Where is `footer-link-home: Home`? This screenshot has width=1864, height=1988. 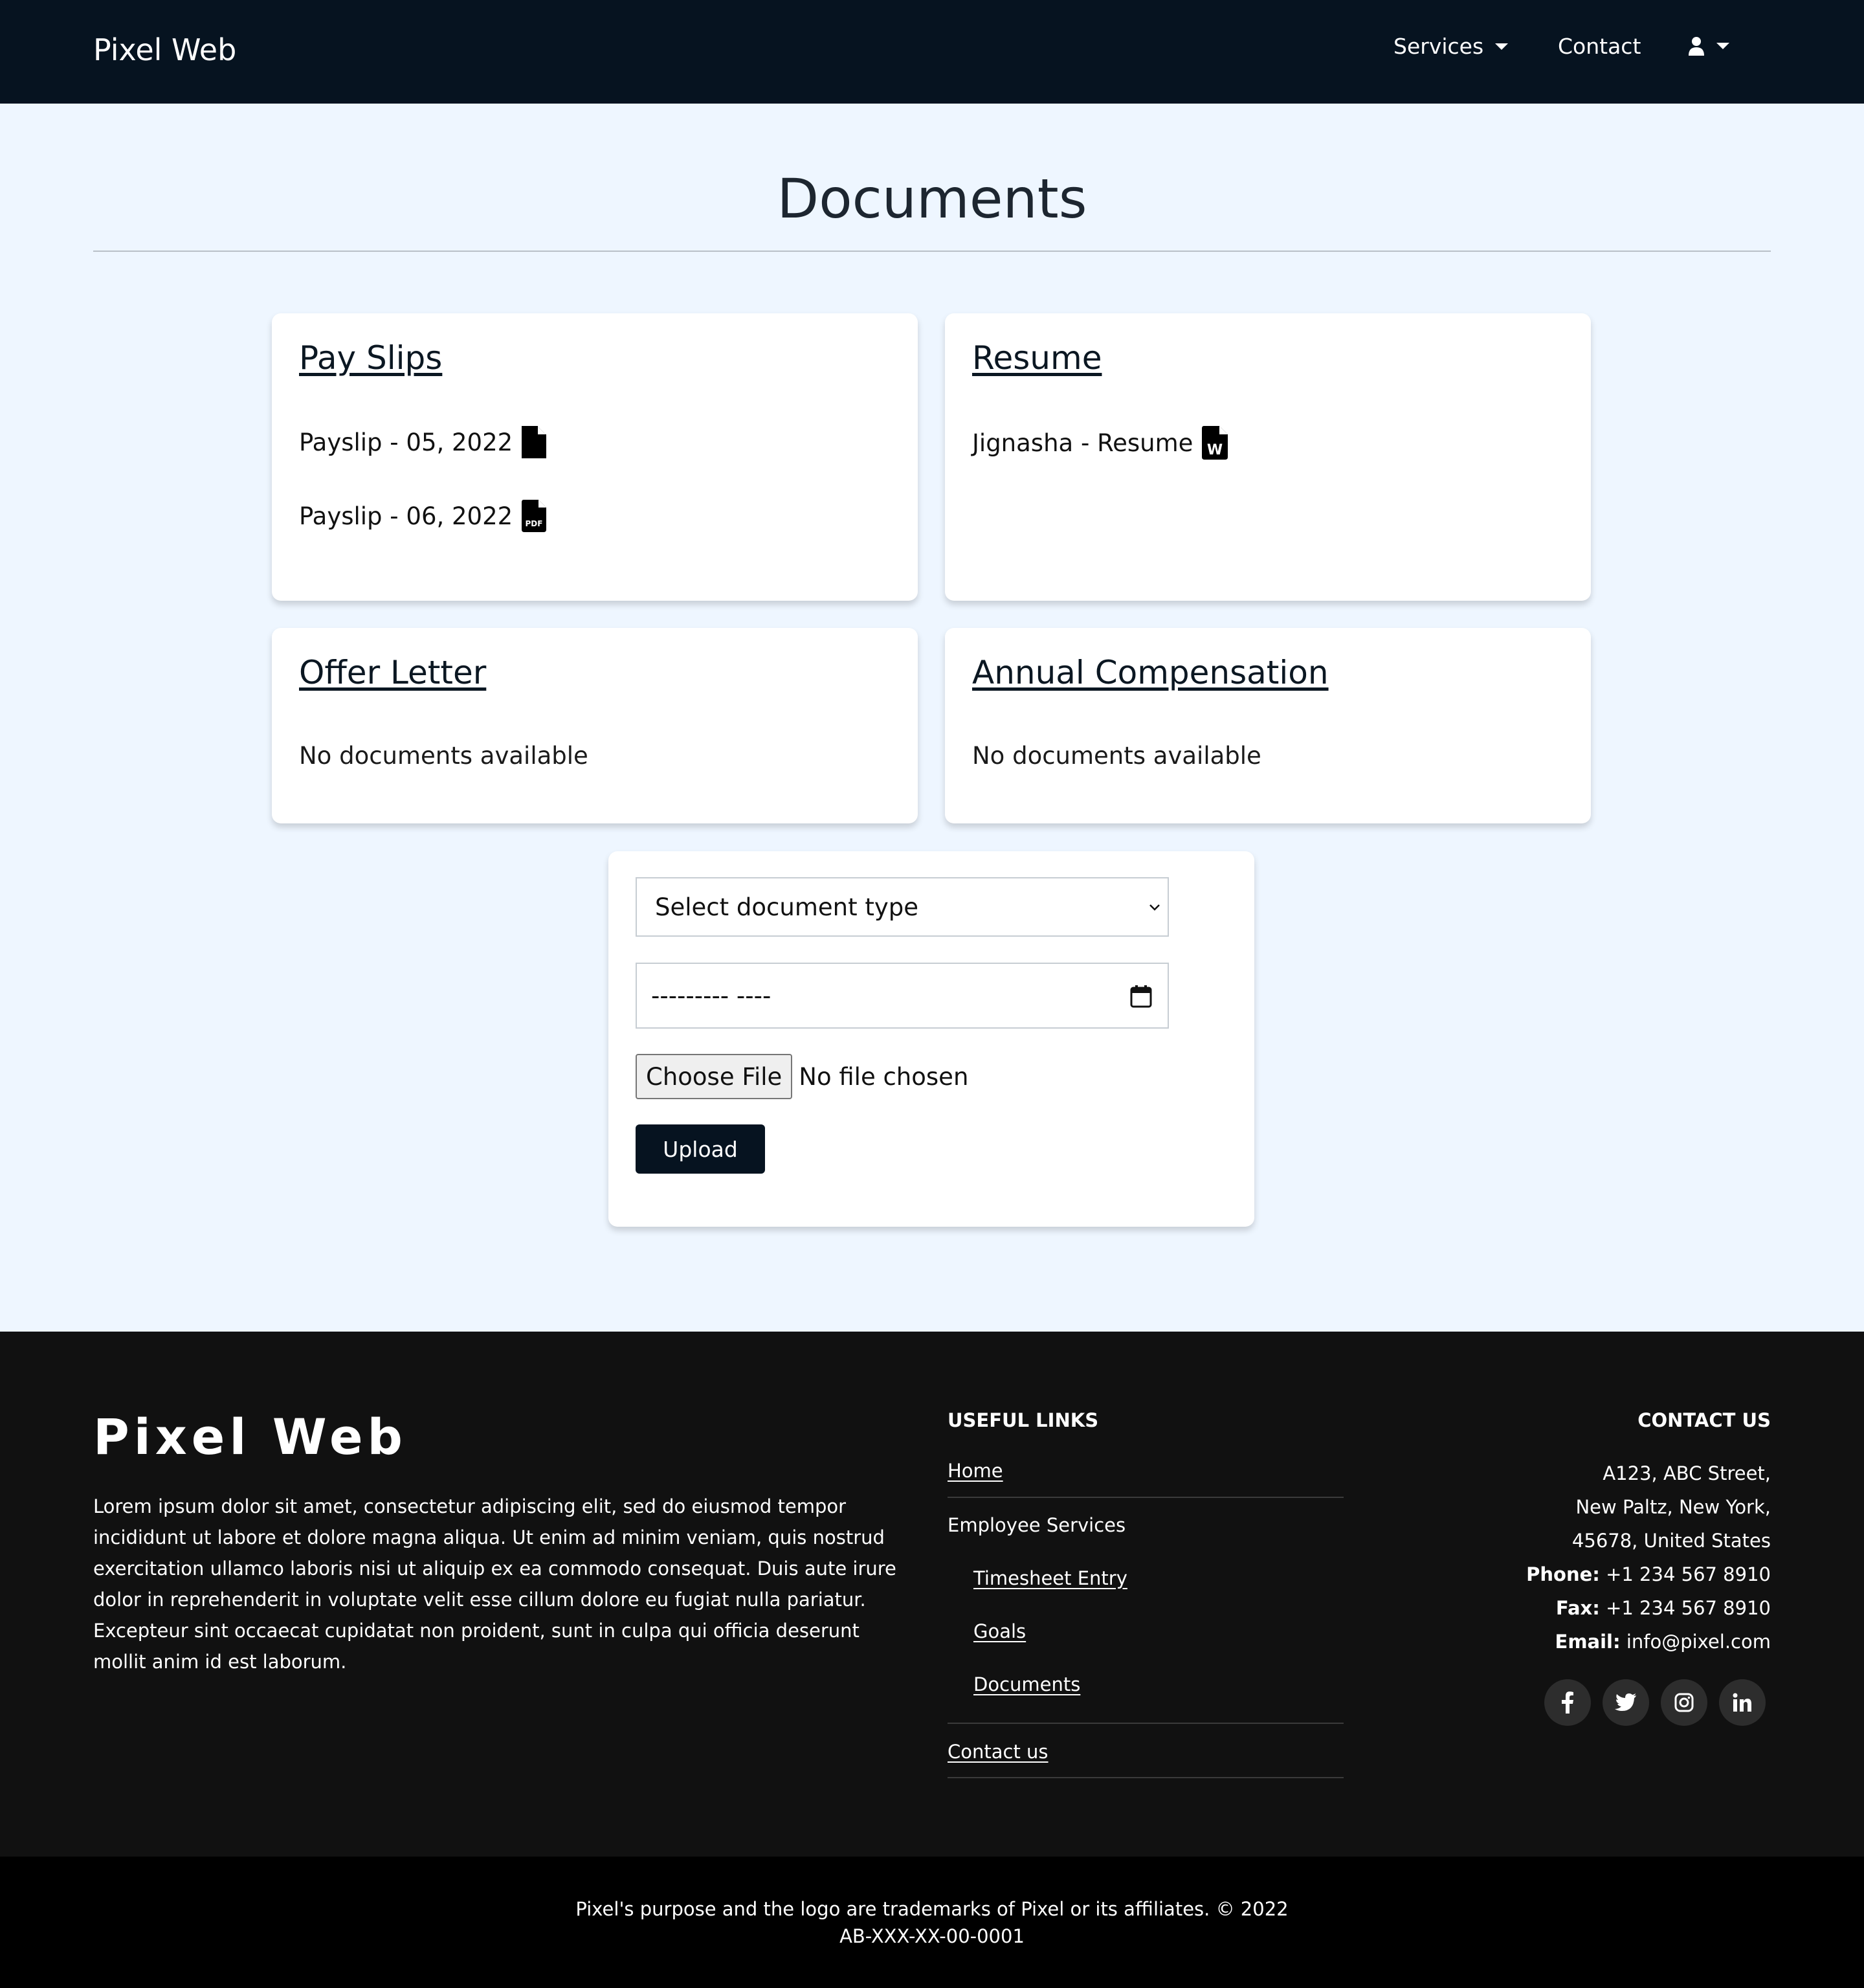
footer-link-home: Home is located at coordinates (975, 1471).